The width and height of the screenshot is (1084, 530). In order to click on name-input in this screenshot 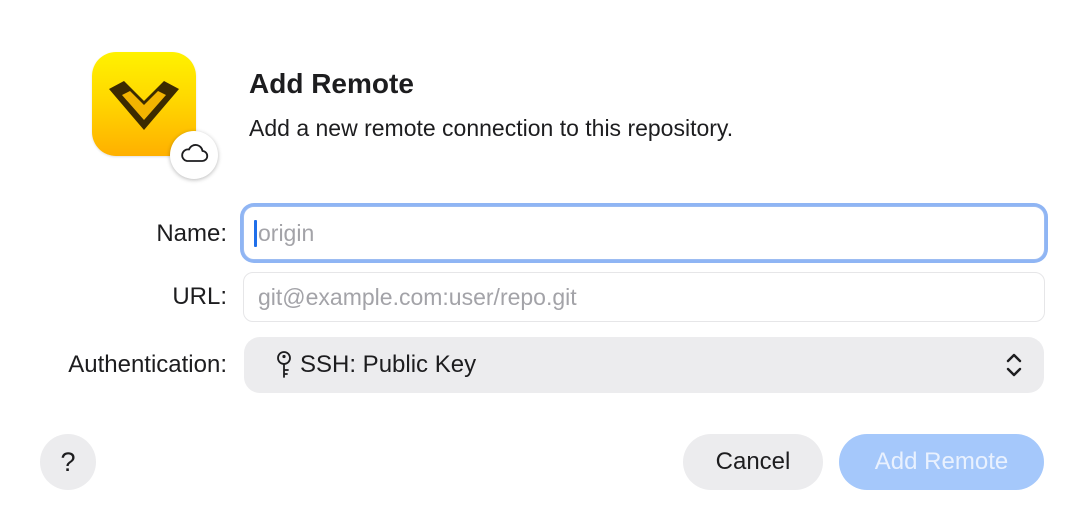, I will do `click(644, 233)`.